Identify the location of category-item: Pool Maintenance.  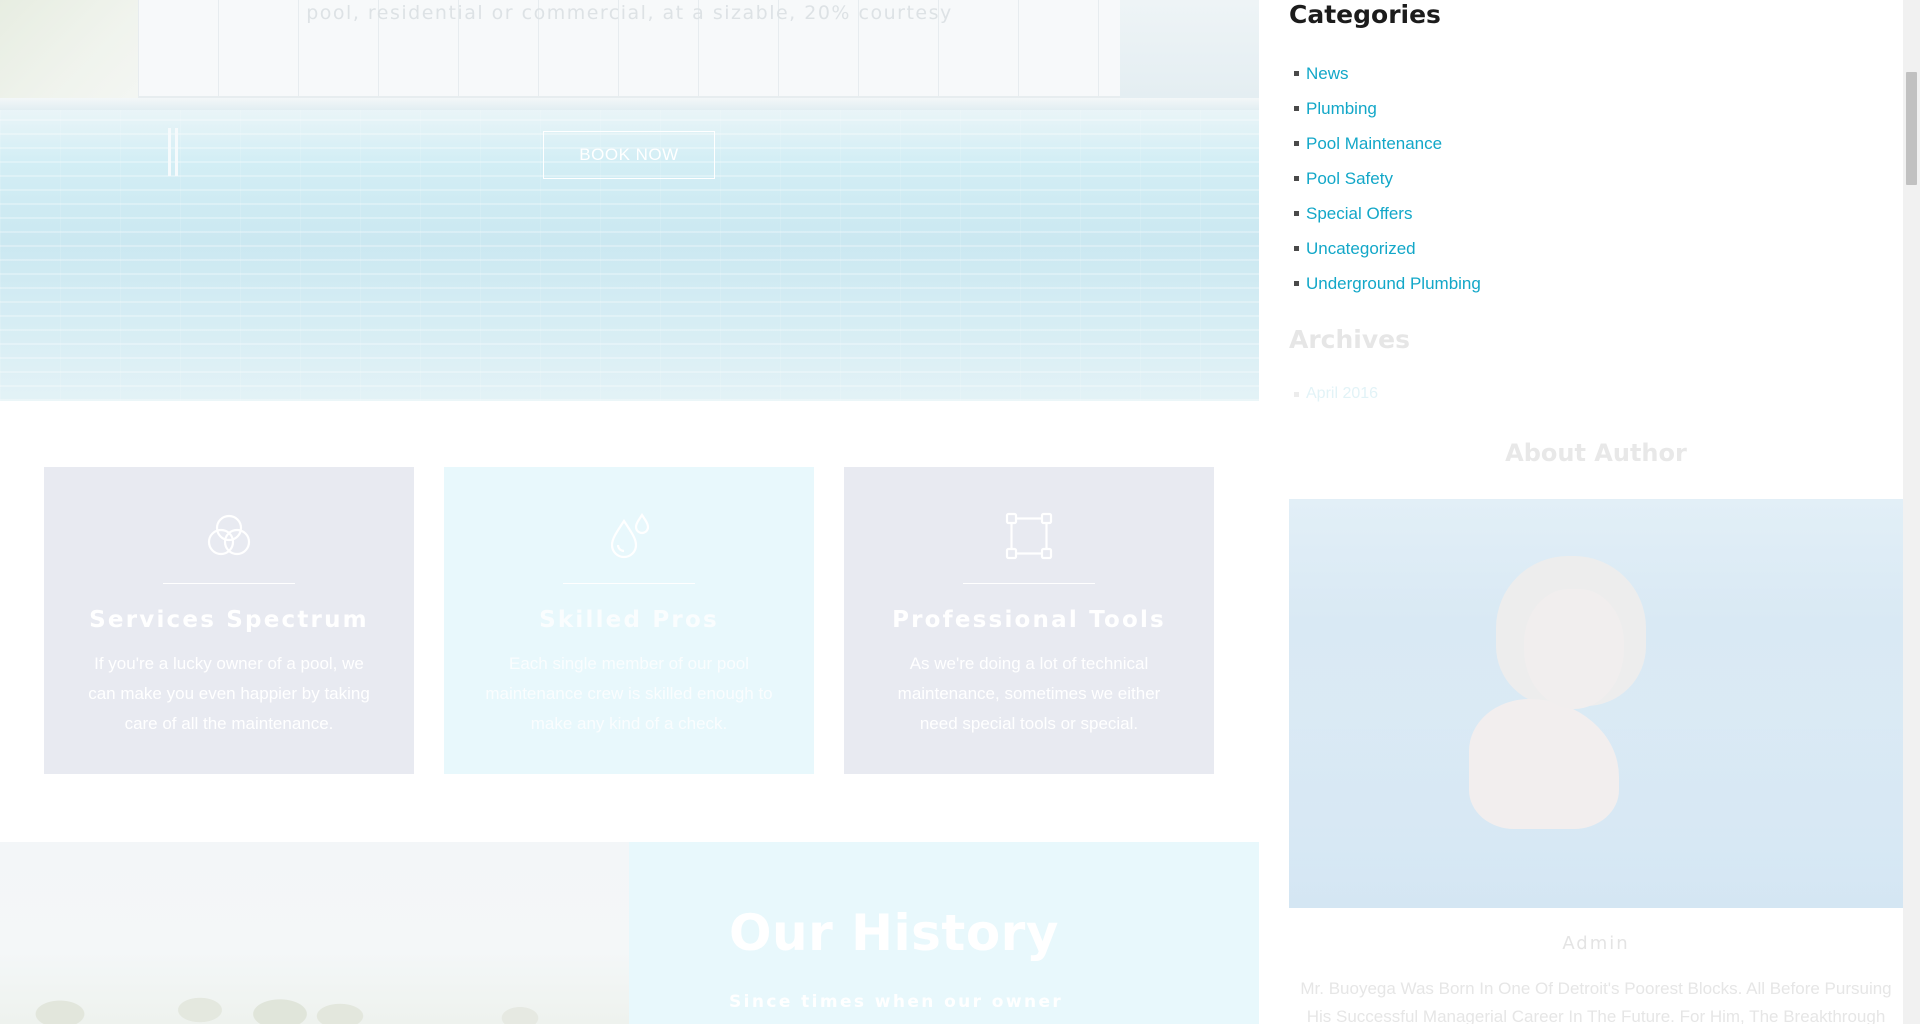
(1385, 143).